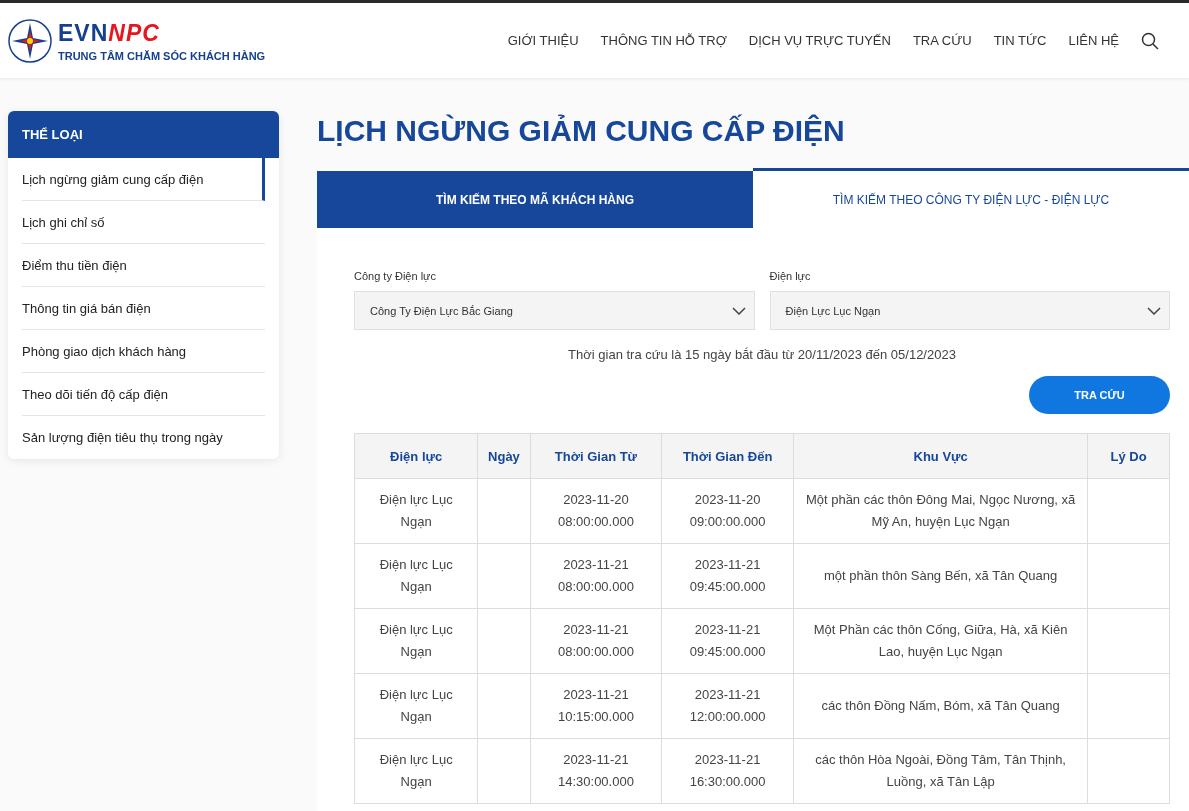  I want to click on sidebar-item: Sản lượng điện tiêu thụ trong ngày, so click(143, 437).